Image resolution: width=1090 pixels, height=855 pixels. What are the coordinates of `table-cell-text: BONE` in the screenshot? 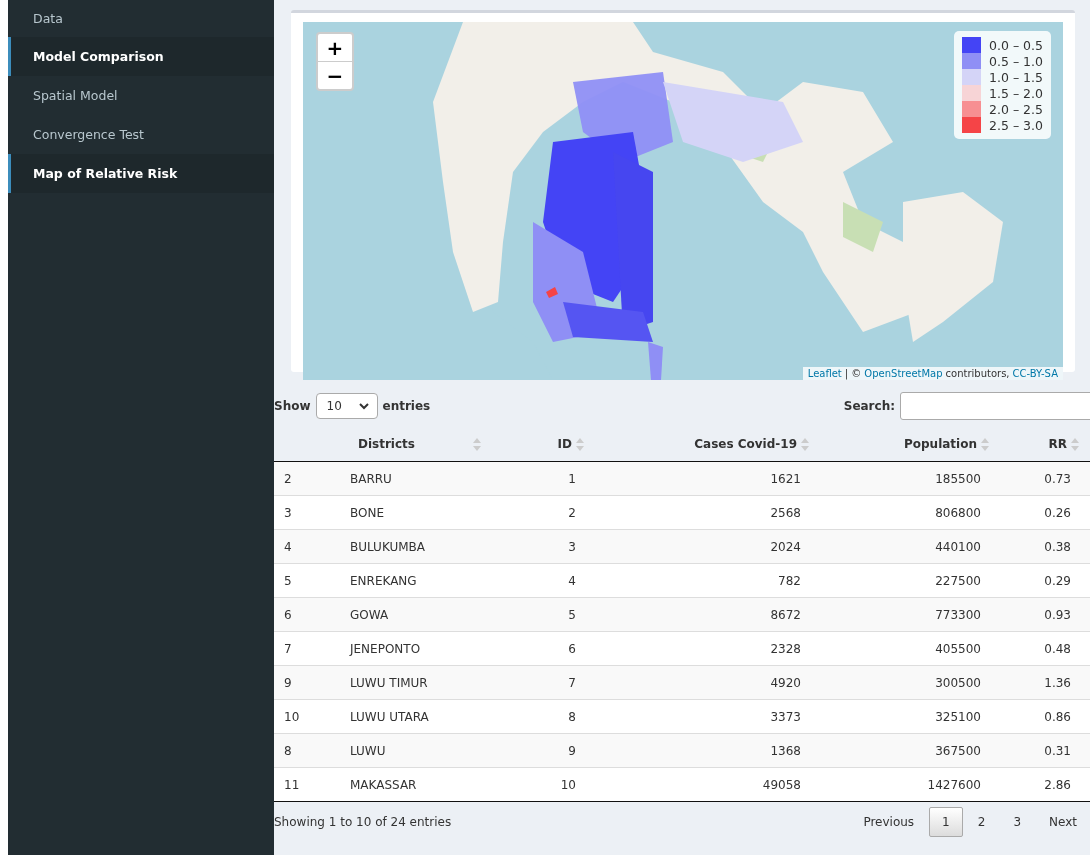 It's located at (367, 512).